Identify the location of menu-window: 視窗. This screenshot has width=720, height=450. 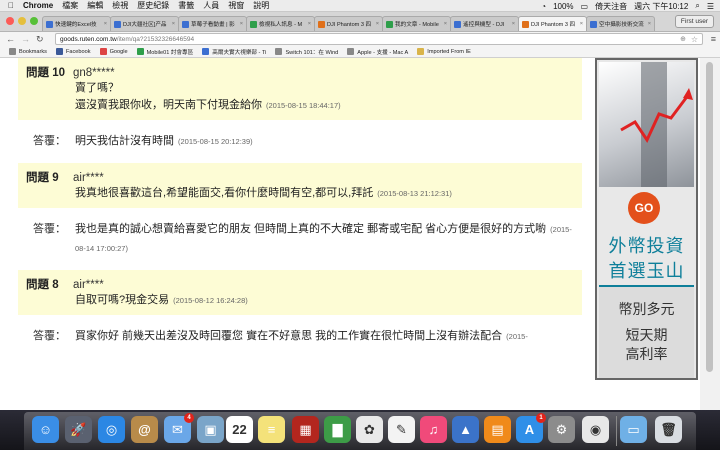
(236, 5).